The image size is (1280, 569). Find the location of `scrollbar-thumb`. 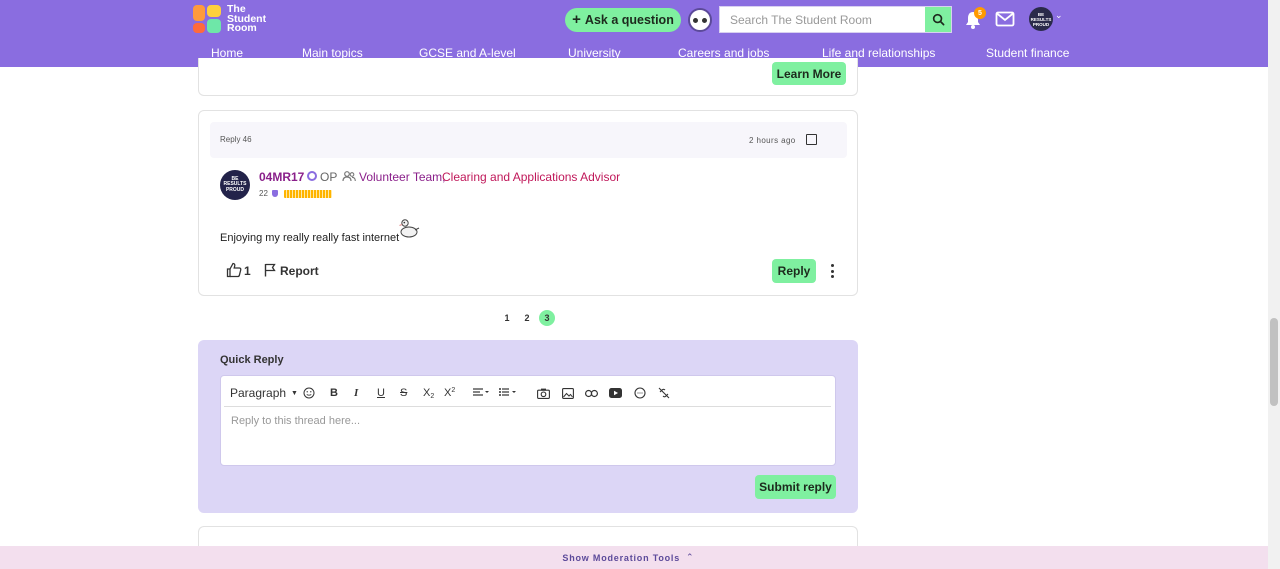

scrollbar-thumb is located at coordinates (1274, 362).